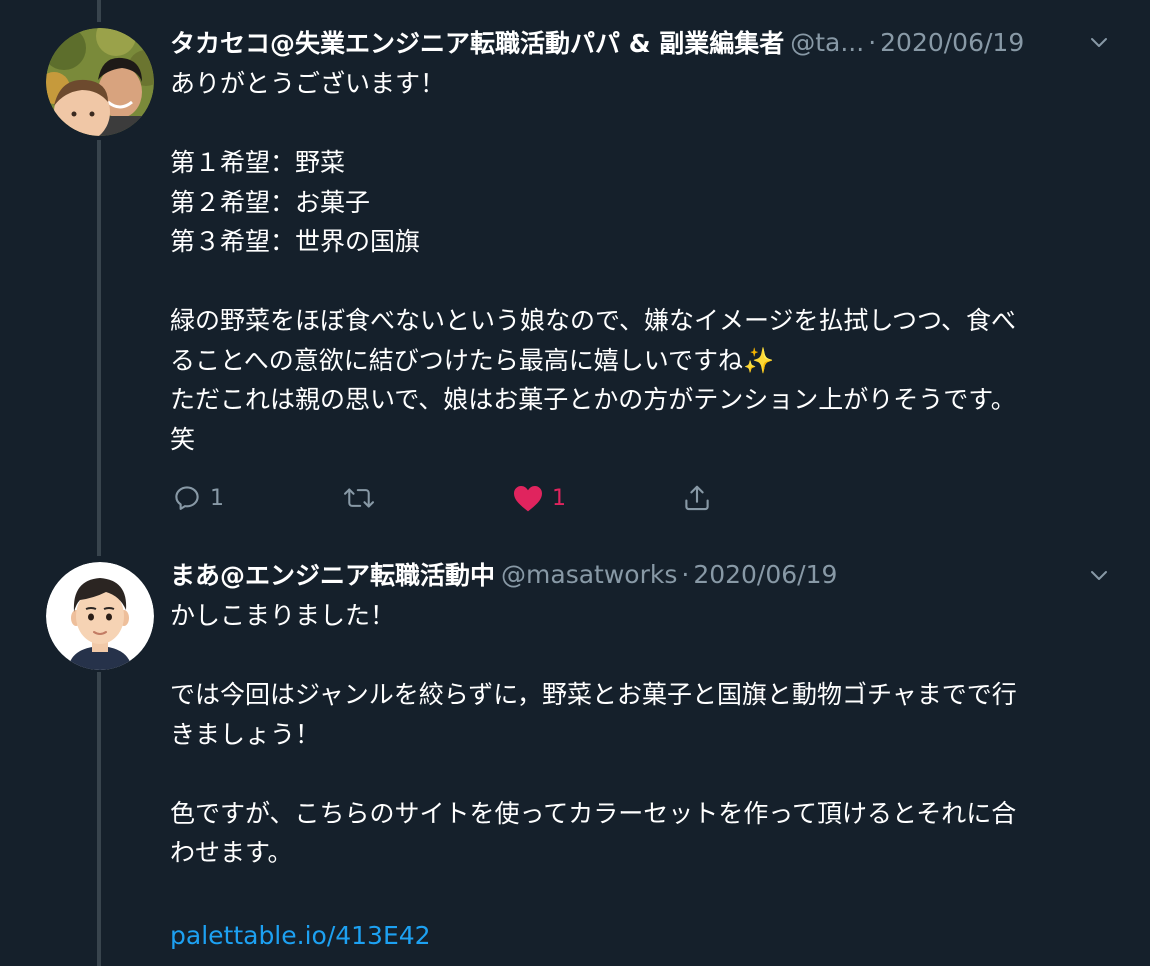 This screenshot has height=966, width=1150. I want to click on share-icon, so click(697, 498).